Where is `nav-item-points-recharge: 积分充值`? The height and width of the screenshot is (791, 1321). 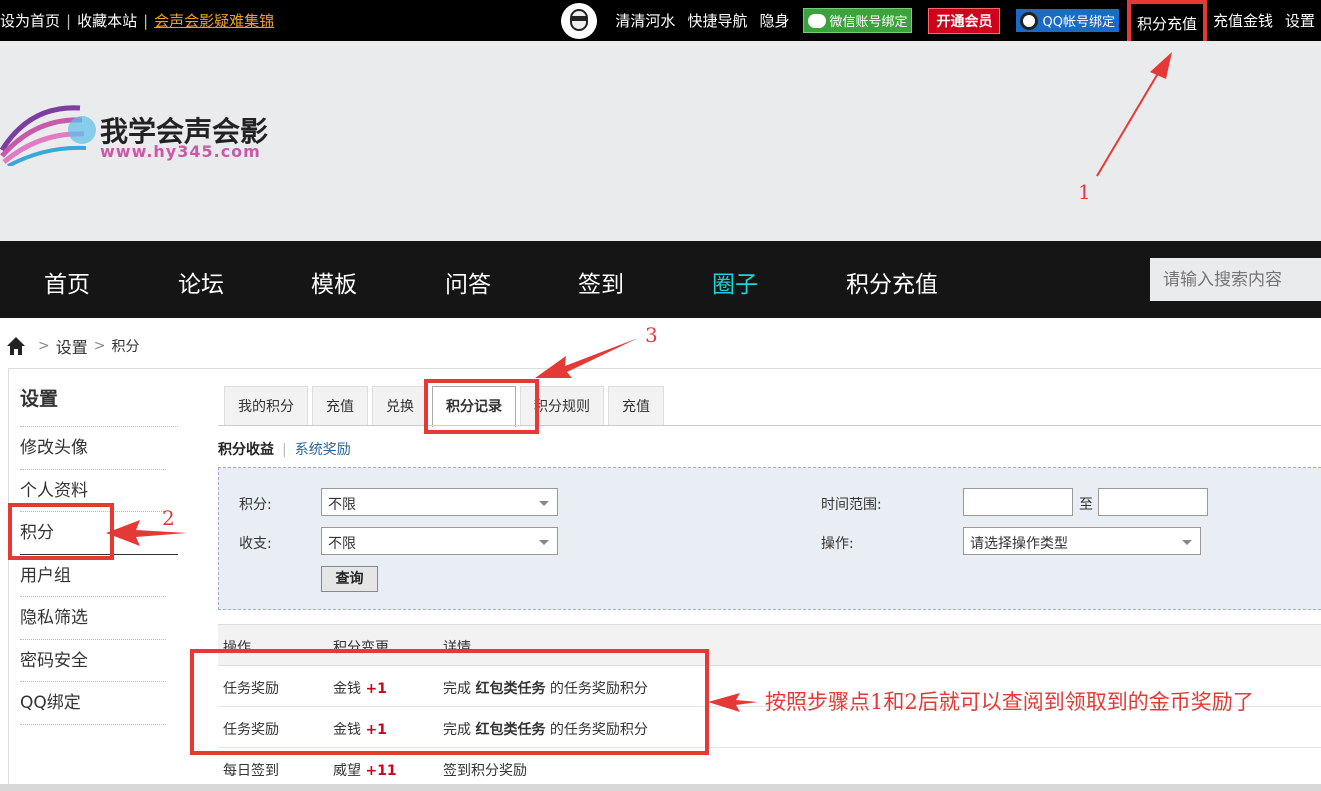 nav-item-points-recharge: 积分充值 is located at coordinates (892, 282).